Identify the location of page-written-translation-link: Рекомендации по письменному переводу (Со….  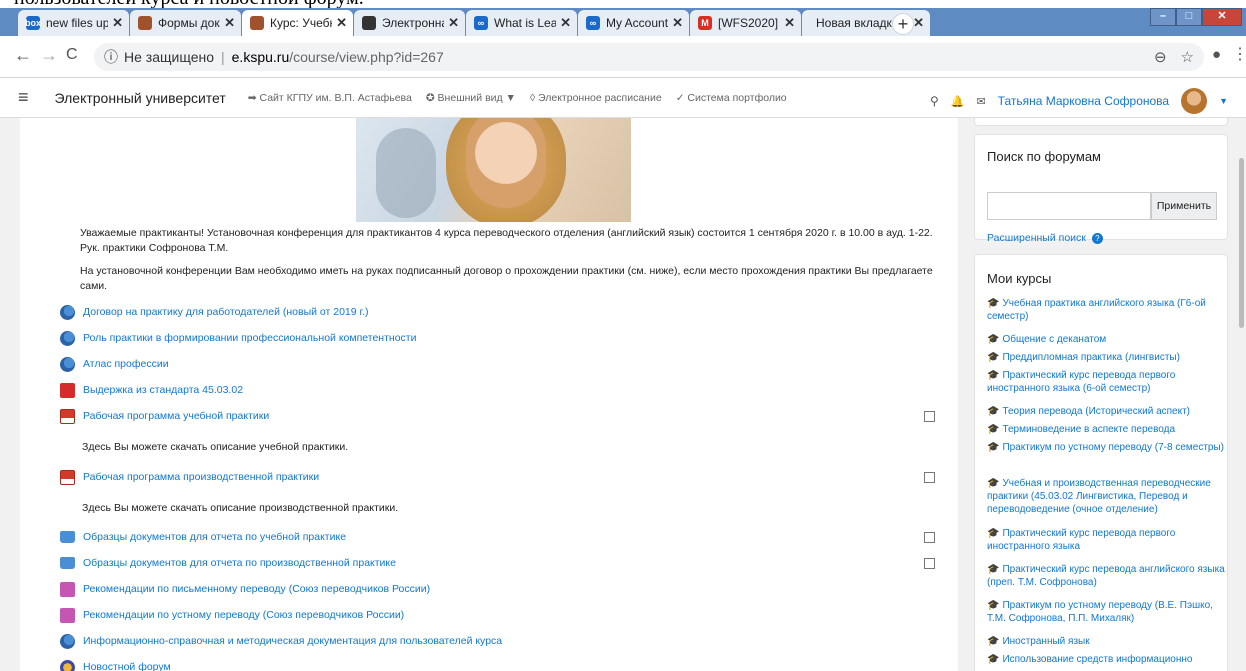
(245, 589).